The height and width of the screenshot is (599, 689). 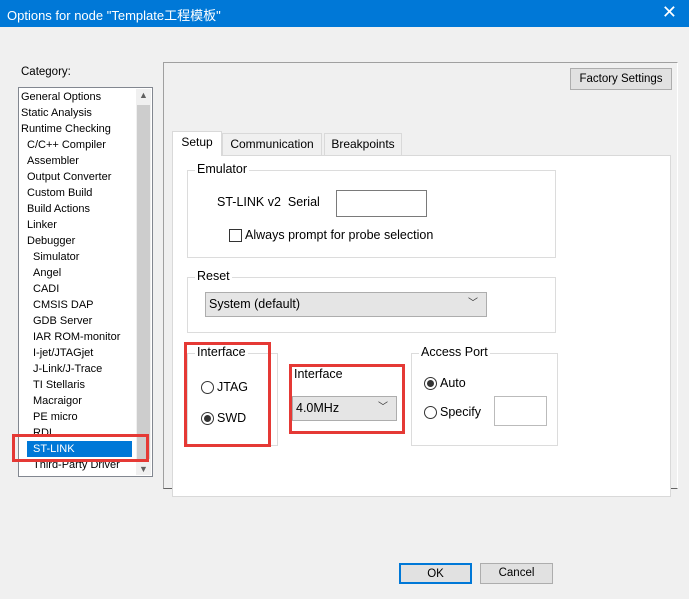 What do you see at coordinates (57, 401) in the screenshot?
I see `category-item: Macraigor` at bounding box center [57, 401].